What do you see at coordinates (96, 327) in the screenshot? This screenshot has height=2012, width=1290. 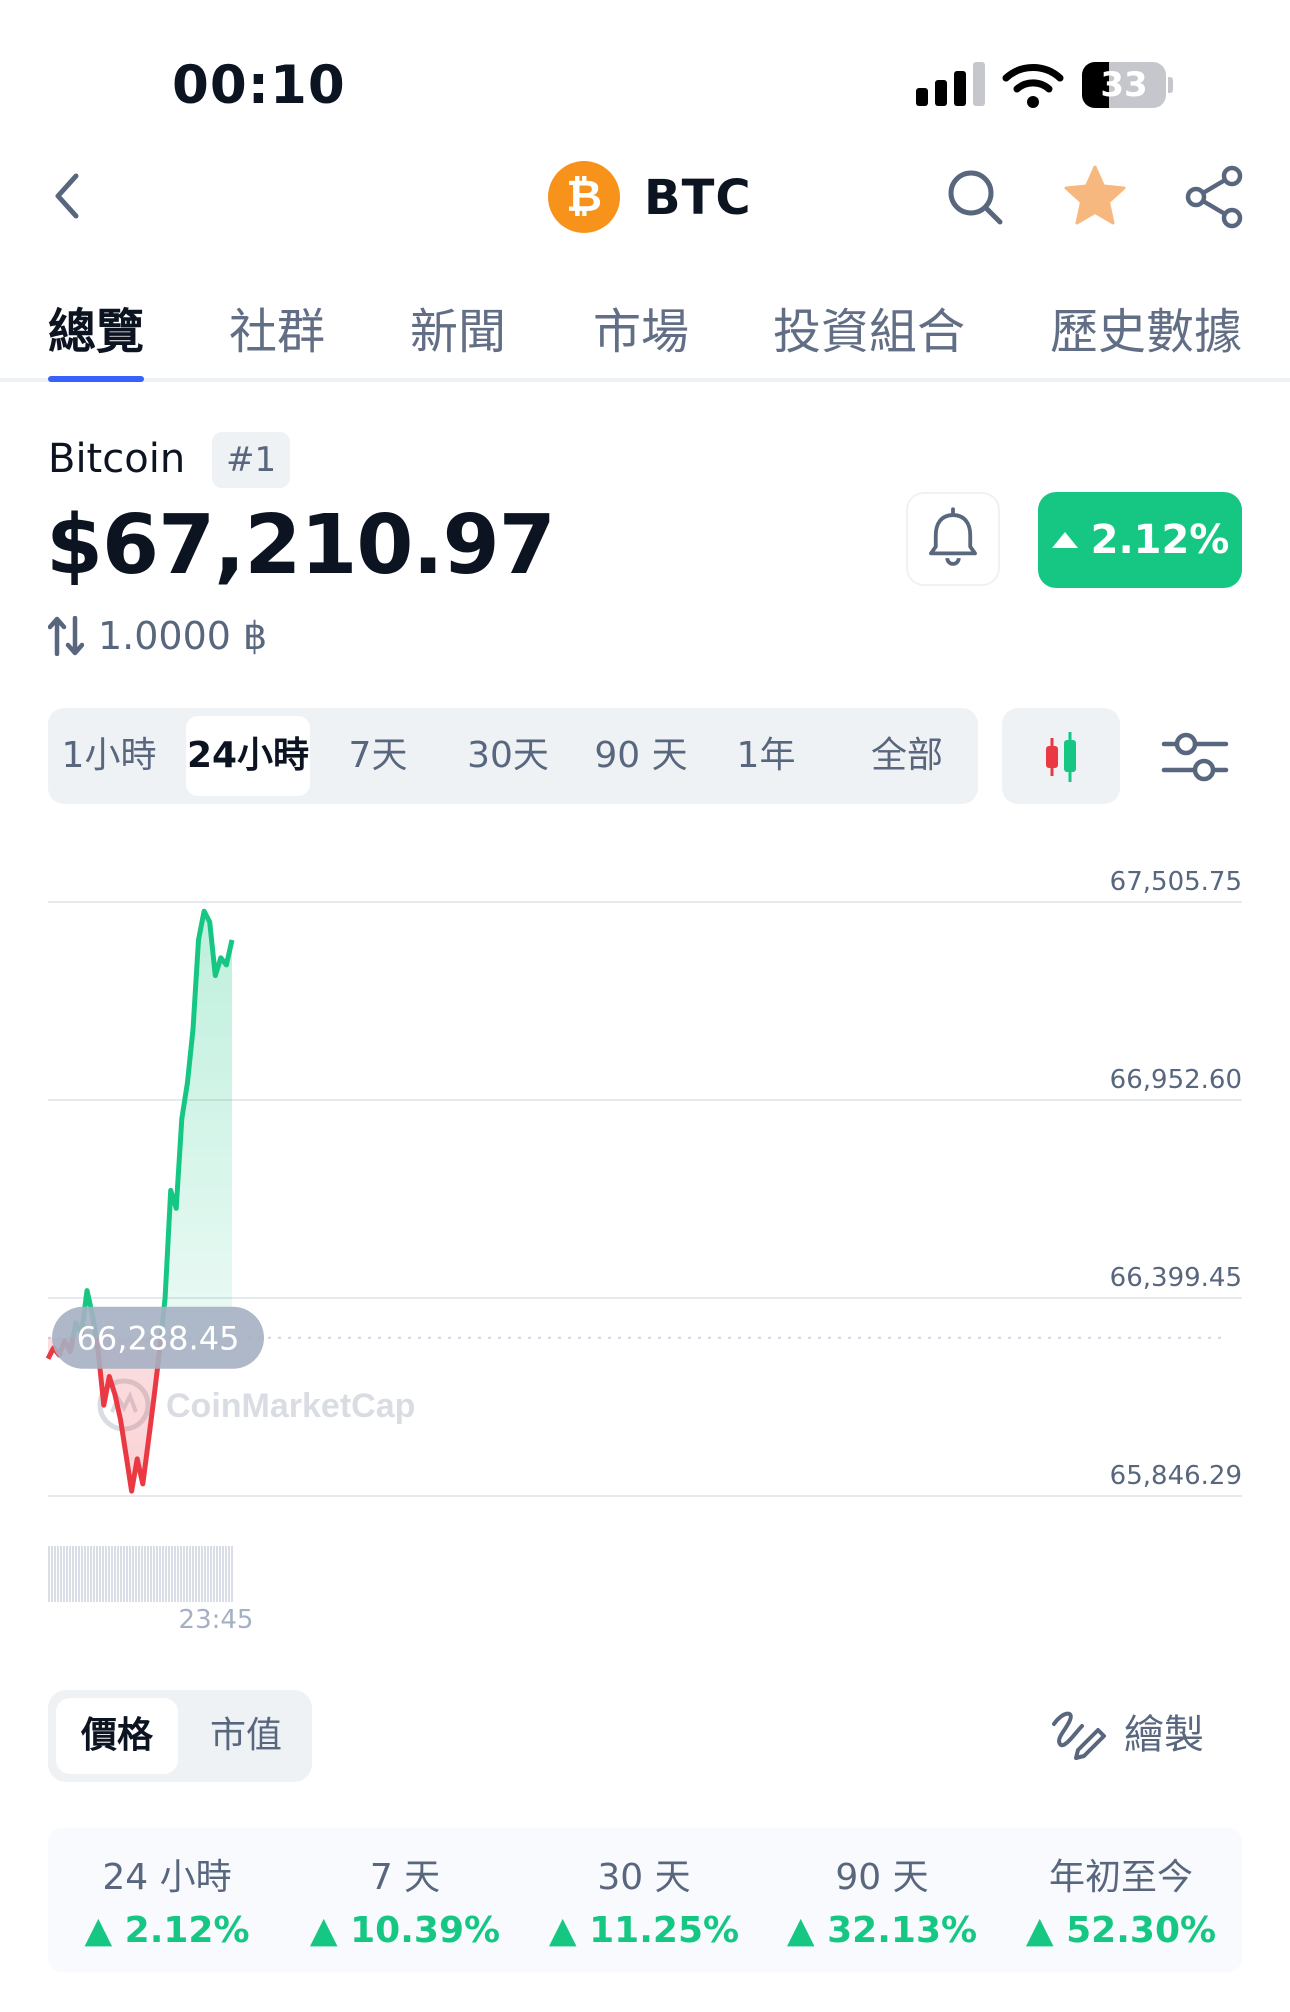 I see `tab-overview: 總覽` at bounding box center [96, 327].